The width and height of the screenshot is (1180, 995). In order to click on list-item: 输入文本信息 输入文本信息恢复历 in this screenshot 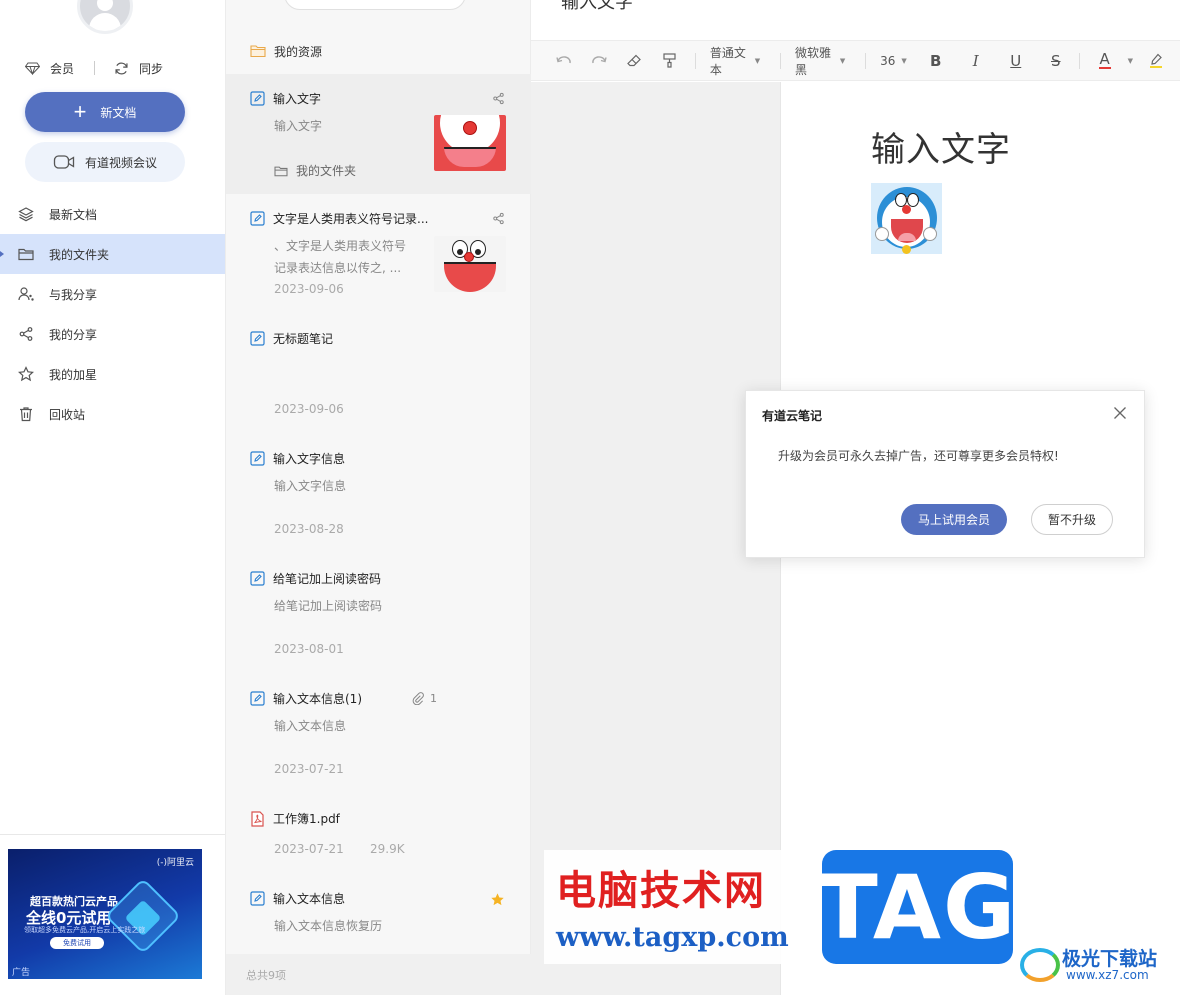, I will do `click(378, 914)`.